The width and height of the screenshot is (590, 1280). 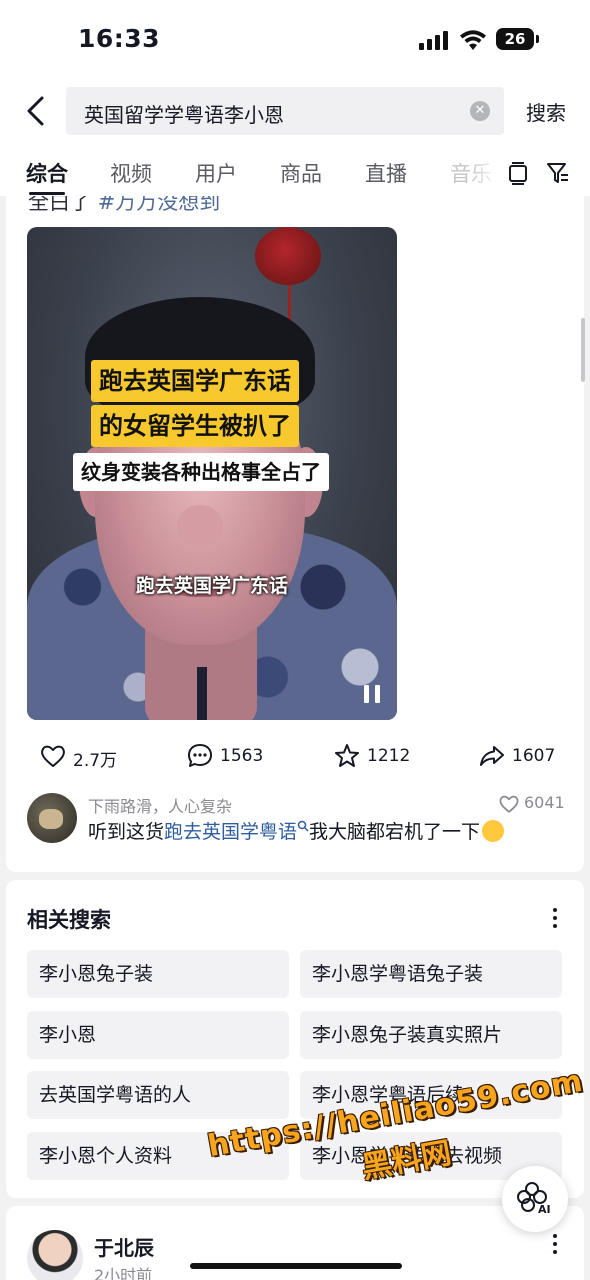 I want to click on caption-line-1: 跑去英国学广东话, so click(x=195, y=381).